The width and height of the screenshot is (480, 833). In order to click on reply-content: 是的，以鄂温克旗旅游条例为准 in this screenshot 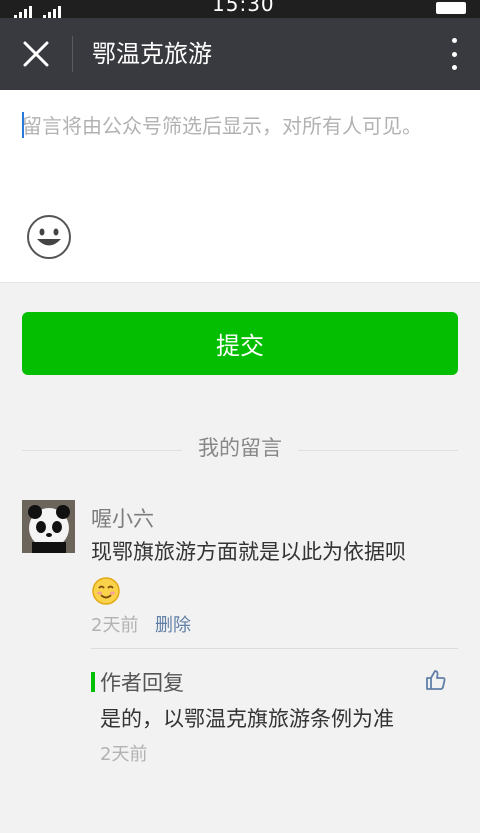, I will do `click(247, 719)`.